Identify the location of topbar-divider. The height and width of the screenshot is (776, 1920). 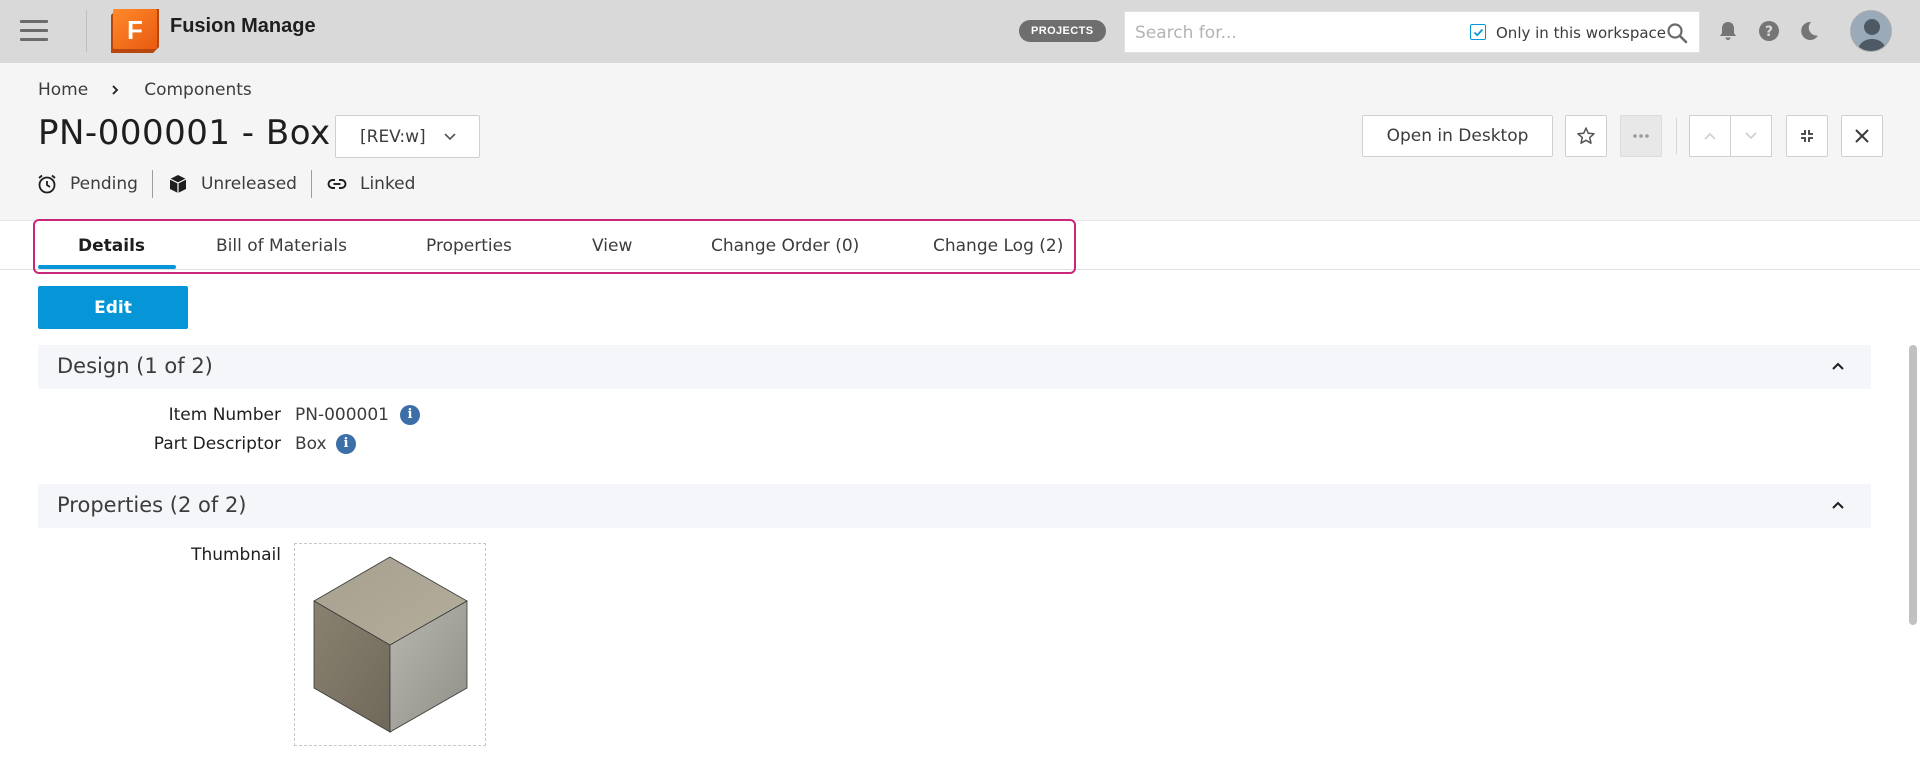
(86, 31).